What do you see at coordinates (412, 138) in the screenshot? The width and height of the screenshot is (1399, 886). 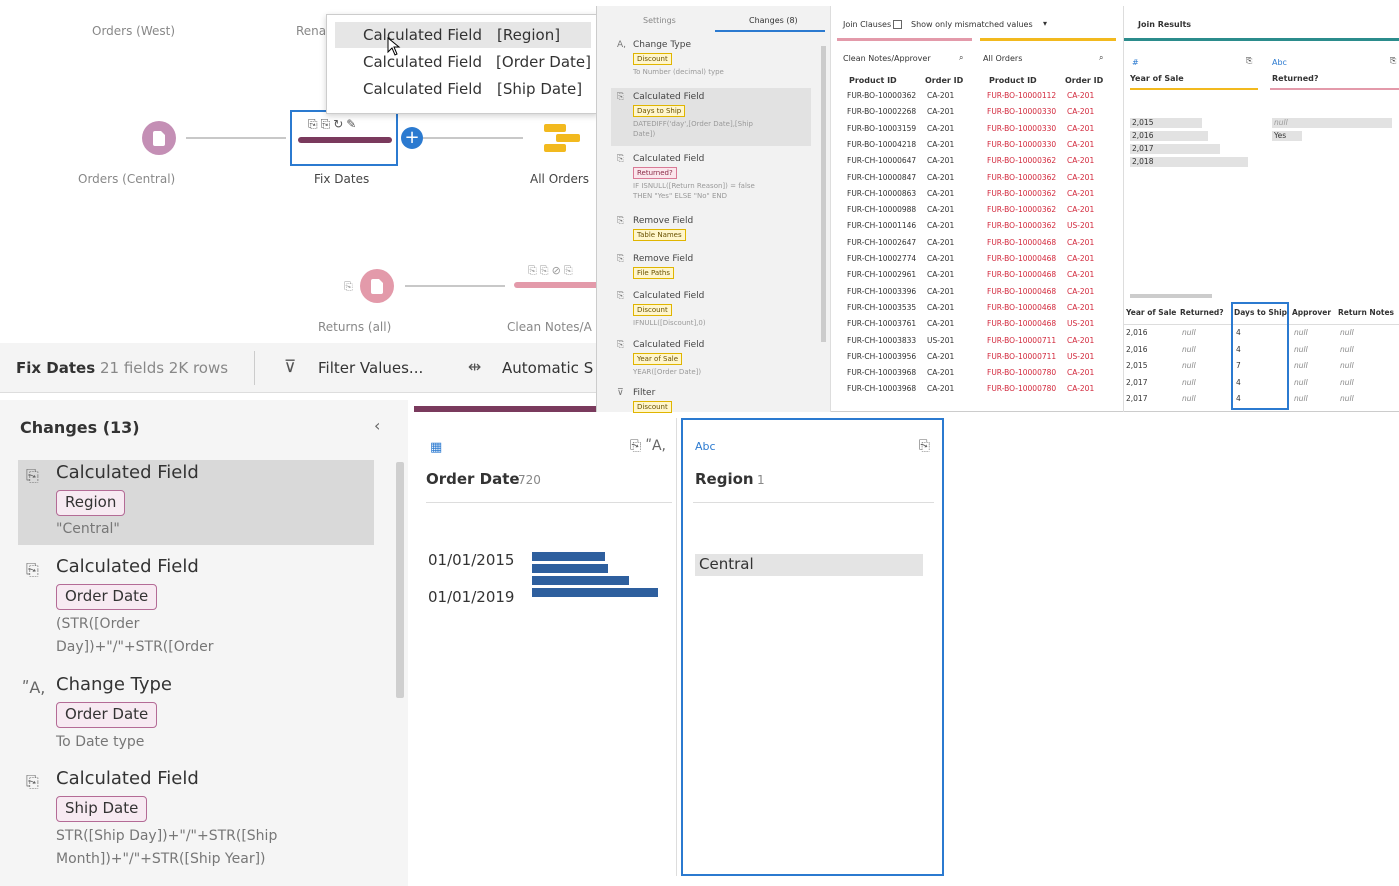 I see `add-step-button: +` at bounding box center [412, 138].